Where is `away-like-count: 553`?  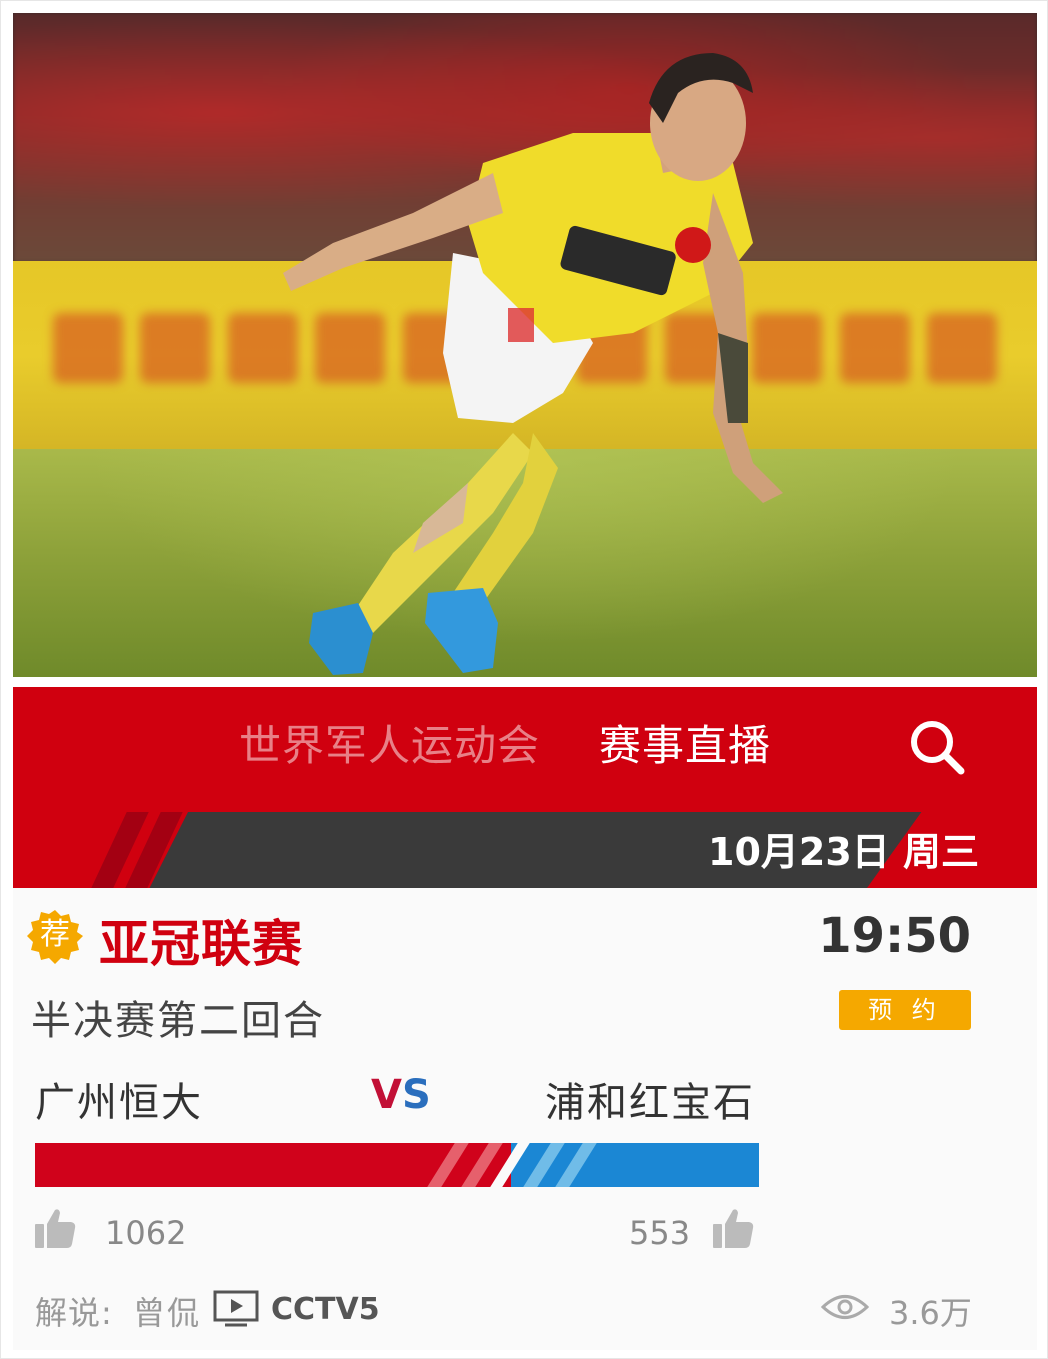 away-like-count: 553 is located at coordinates (660, 1233).